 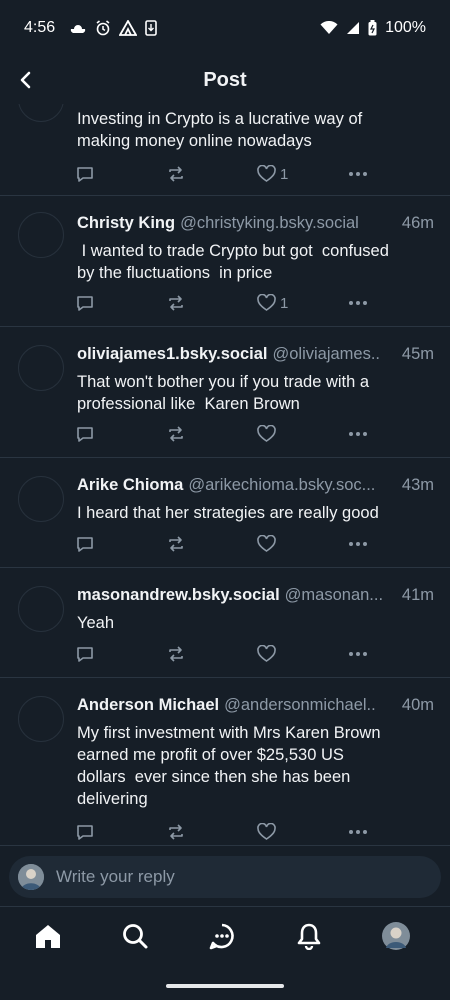 I want to click on author-name: masonandrew.bsky.social, so click(x=178, y=595).